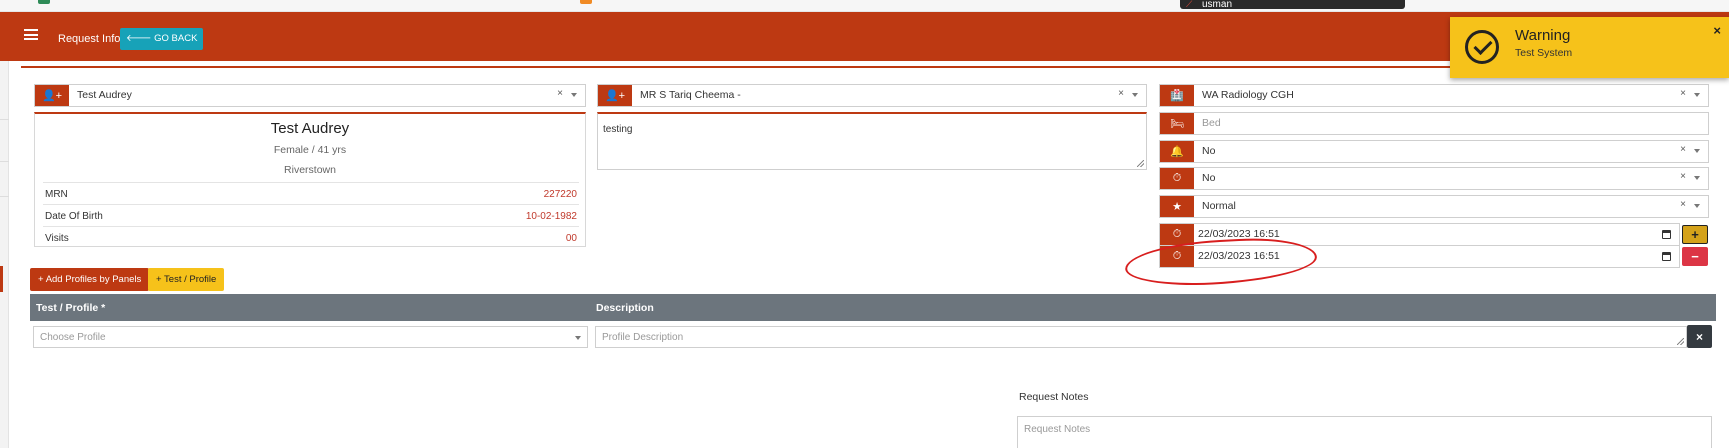 This screenshot has height=448, width=1729. I want to click on profile-description-input: Profile Description, so click(1141, 337).